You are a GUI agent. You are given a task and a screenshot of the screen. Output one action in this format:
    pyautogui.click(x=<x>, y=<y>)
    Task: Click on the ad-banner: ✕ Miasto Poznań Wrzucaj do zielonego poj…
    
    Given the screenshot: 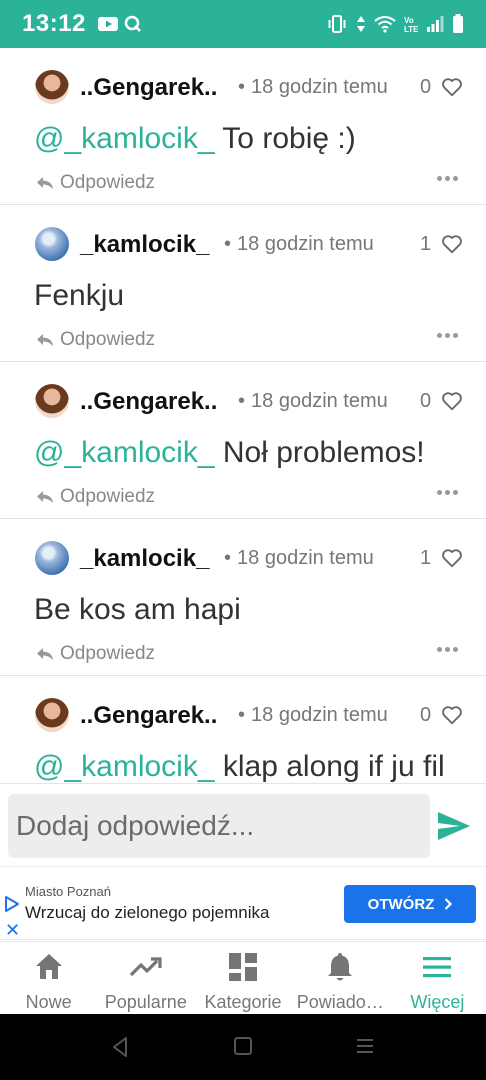 What is the action you would take?
    pyautogui.click(x=243, y=903)
    